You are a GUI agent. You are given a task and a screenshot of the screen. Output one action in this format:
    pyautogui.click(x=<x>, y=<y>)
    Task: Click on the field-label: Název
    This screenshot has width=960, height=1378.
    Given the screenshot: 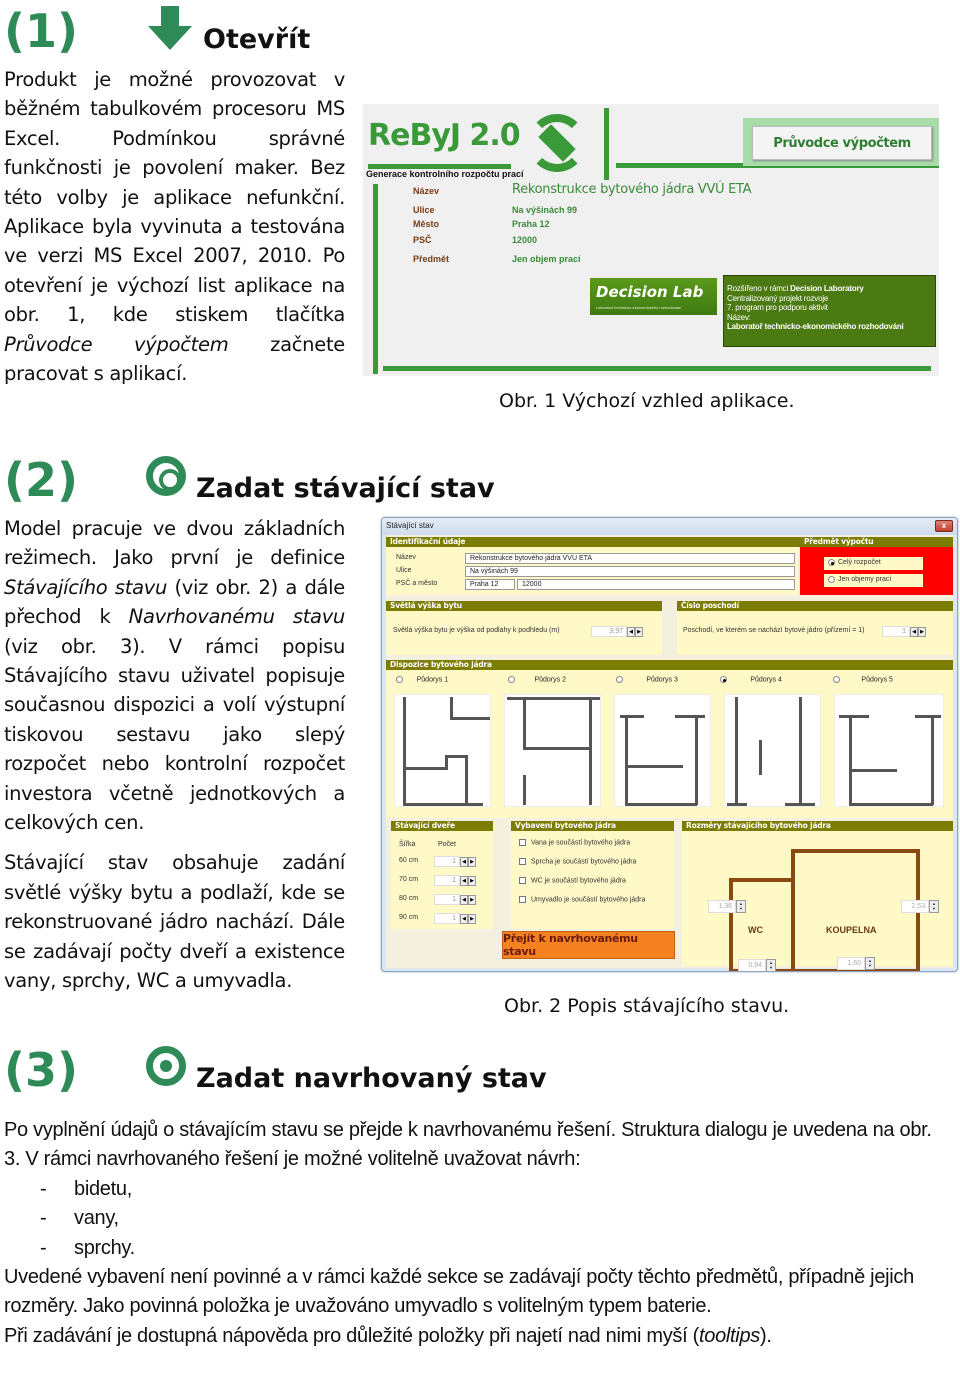 What is the action you would take?
    pyautogui.click(x=426, y=191)
    